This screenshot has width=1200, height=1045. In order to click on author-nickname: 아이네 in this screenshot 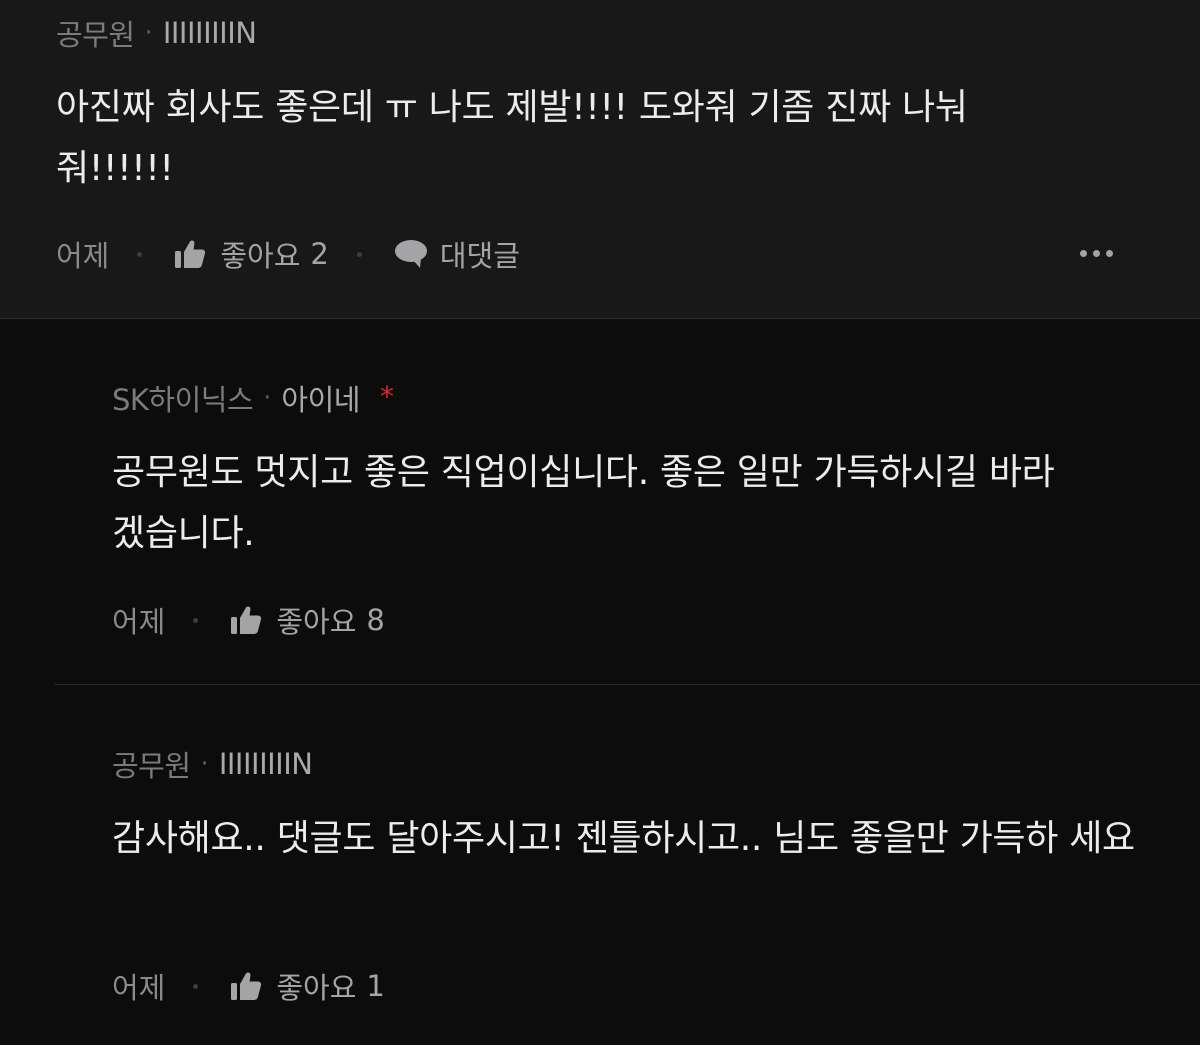, I will do `click(320, 398)`.